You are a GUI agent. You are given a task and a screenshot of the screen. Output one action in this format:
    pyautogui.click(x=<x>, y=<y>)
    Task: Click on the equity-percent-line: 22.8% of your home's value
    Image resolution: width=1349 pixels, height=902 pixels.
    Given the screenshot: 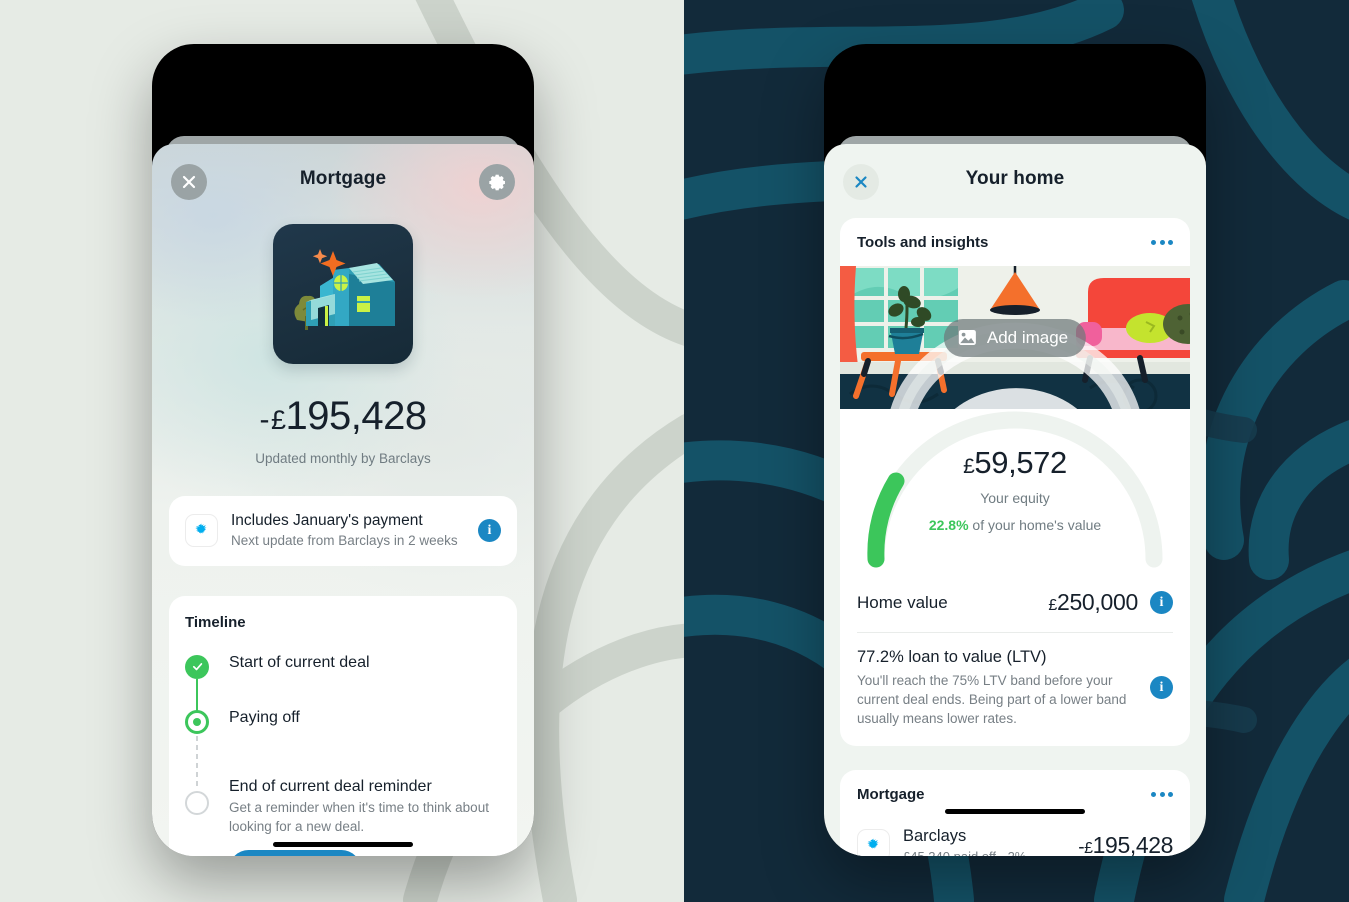 What is the action you would take?
    pyautogui.click(x=1015, y=525)
    